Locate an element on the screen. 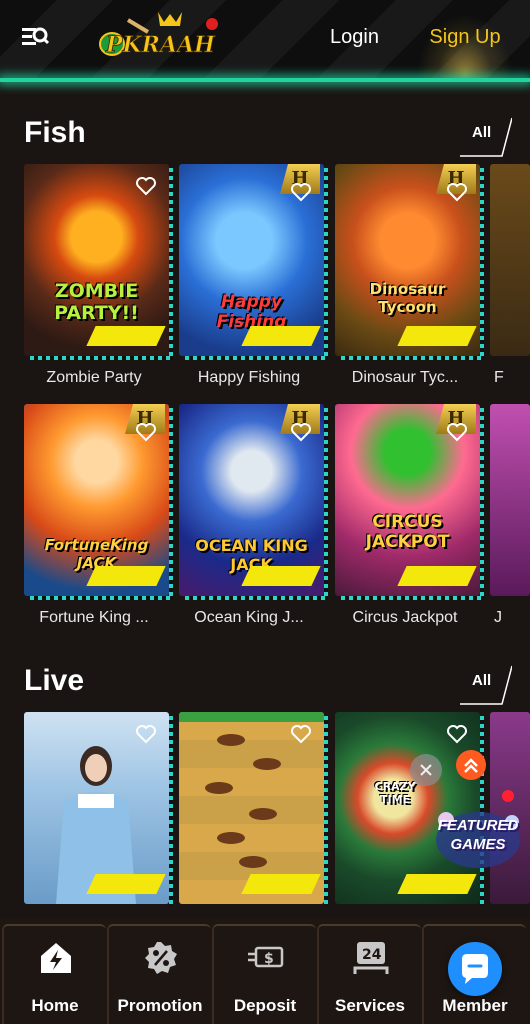 The width and height of the screenshot is (530, 1024). close-popup-button is located at coordinates (426, 770).